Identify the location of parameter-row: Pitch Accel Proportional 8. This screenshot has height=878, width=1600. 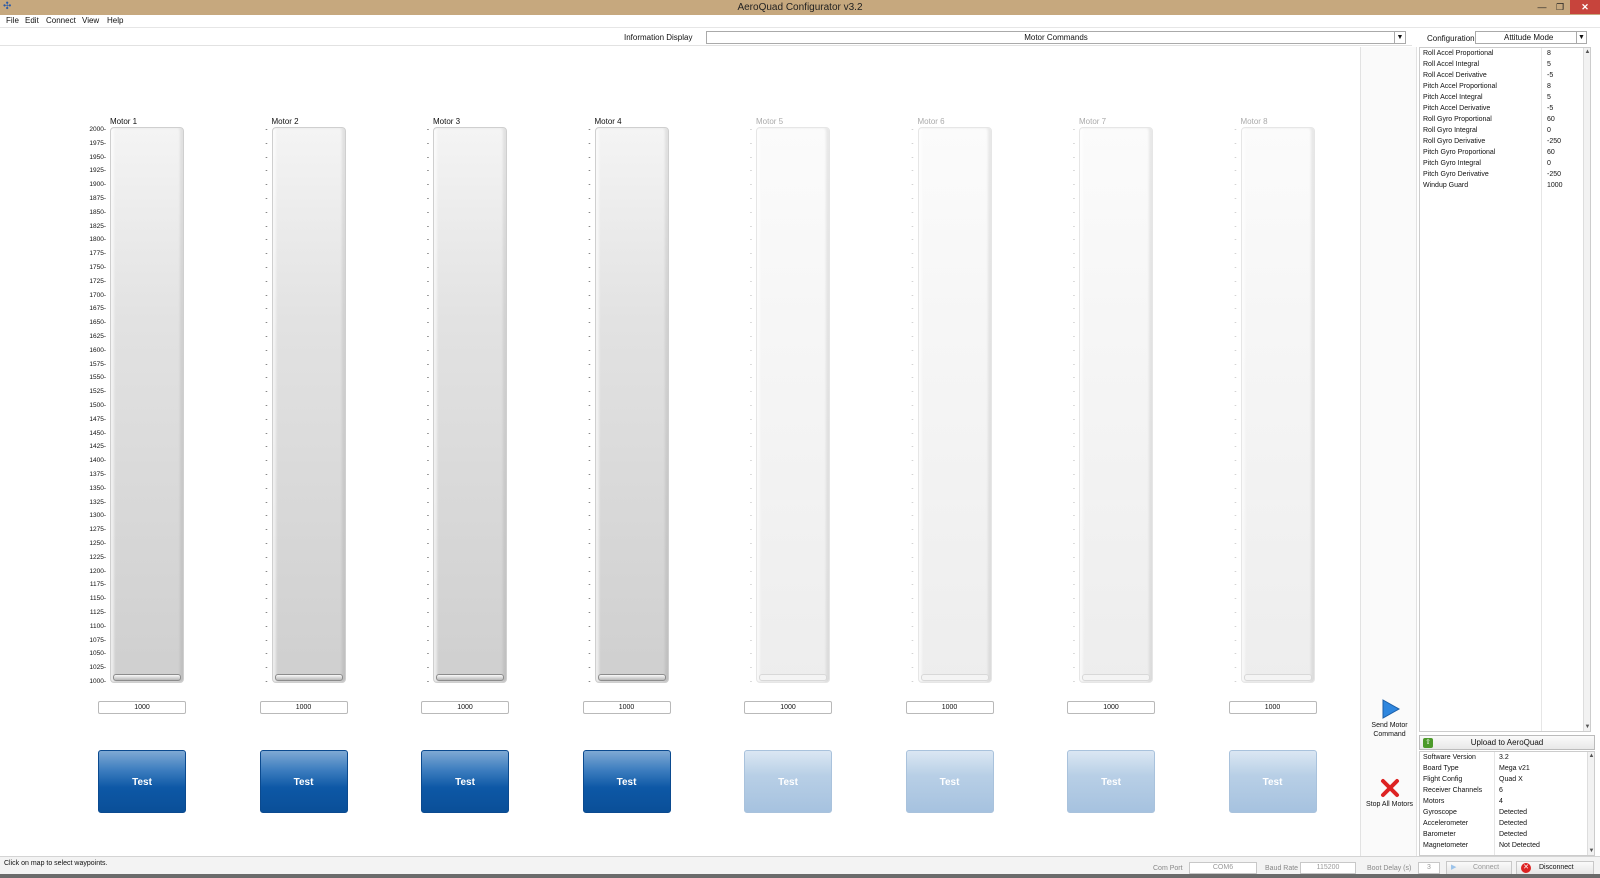
(1502, 86).